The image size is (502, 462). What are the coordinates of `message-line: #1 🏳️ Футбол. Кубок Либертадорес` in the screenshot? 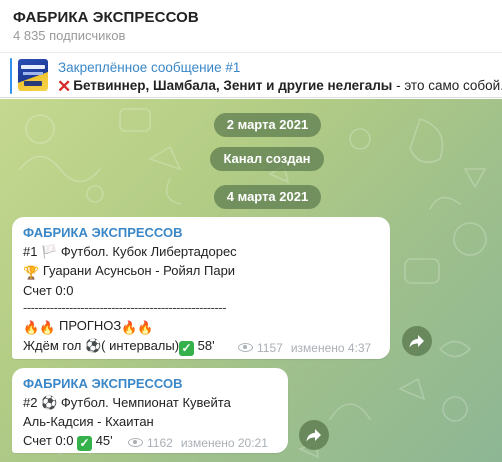 It's located at (130, 251).